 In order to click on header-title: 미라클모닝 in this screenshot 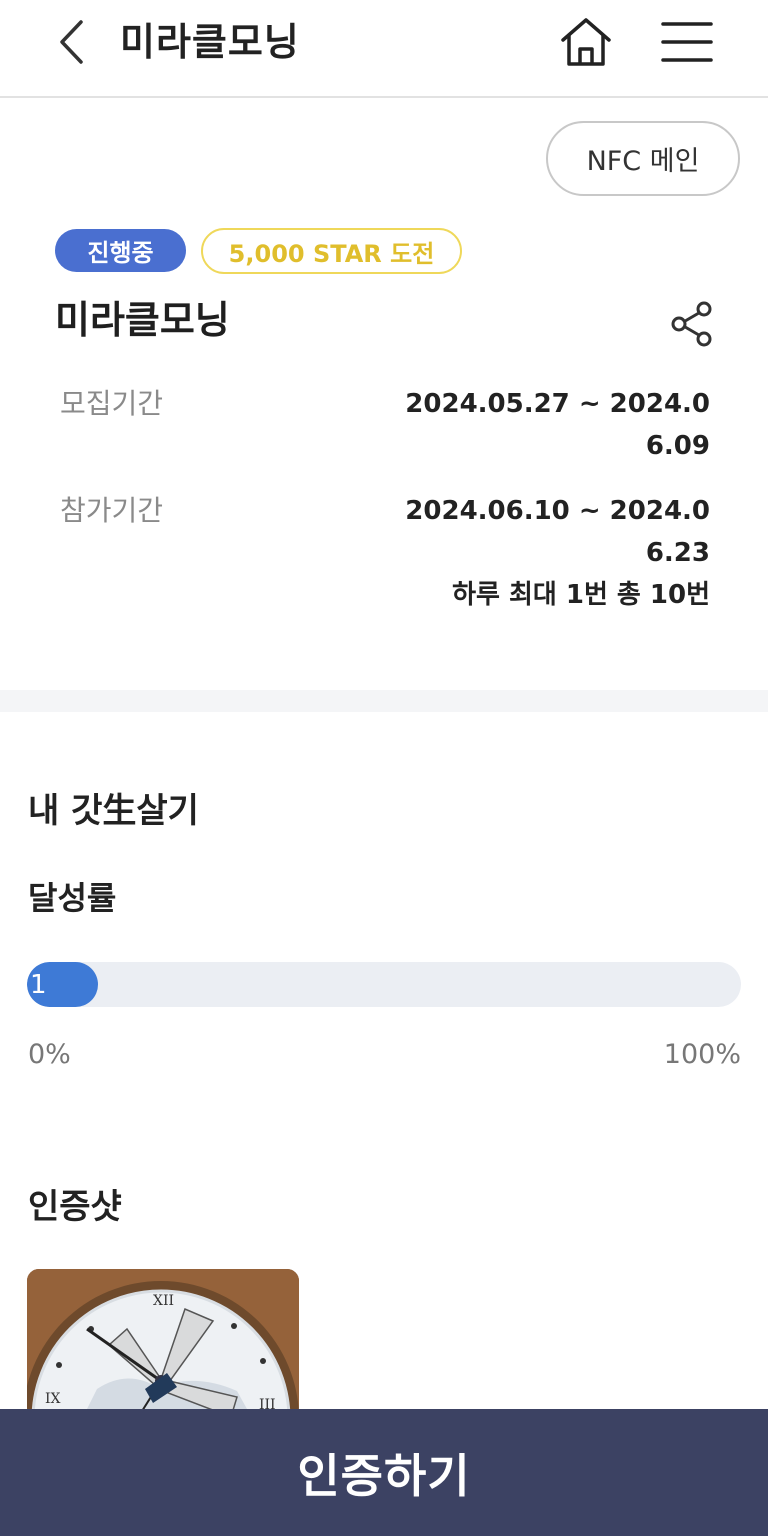, I will do `click(210, 42)`.